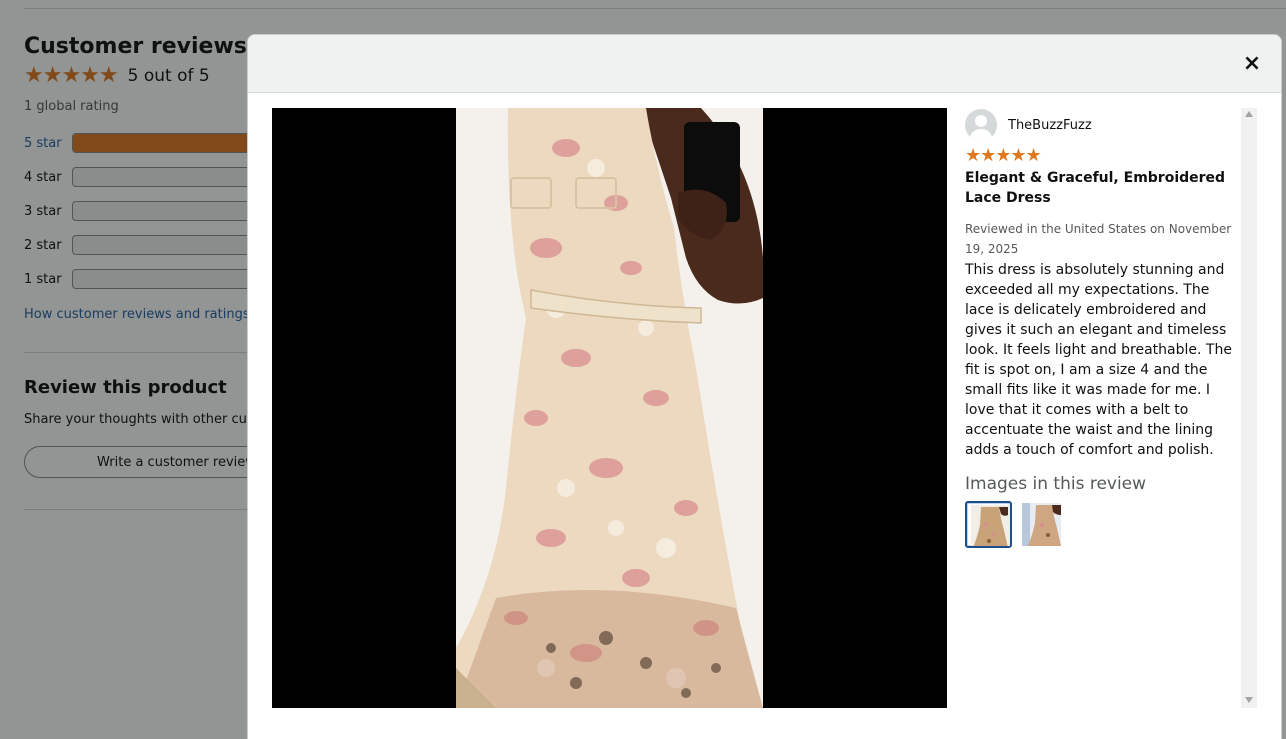 This screenshot has width=1286, height=739. I want to click on review-image-thumbnails, so click(1103, 524).